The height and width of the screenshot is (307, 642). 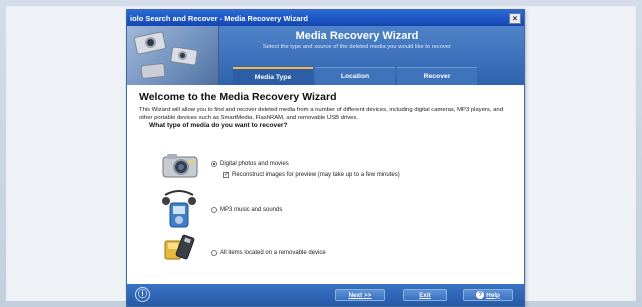 What do you see at coordinates (480, 295) in the screenshot?
I see `help-icon: ?` at bounding box center [480, 295].